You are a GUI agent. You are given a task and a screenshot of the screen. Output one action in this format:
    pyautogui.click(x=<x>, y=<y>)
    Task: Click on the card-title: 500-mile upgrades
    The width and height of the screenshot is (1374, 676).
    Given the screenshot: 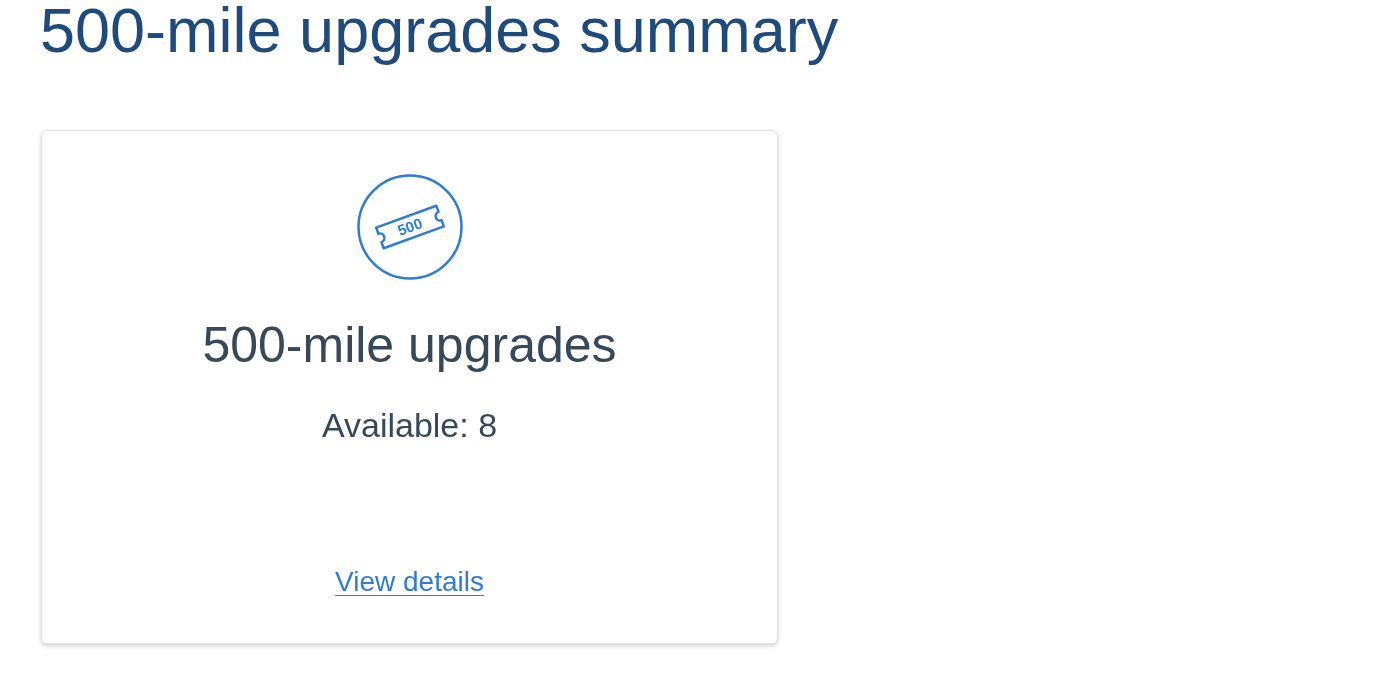 What is the action you would take?
    pyautogui.click(x=409, y=345)
    